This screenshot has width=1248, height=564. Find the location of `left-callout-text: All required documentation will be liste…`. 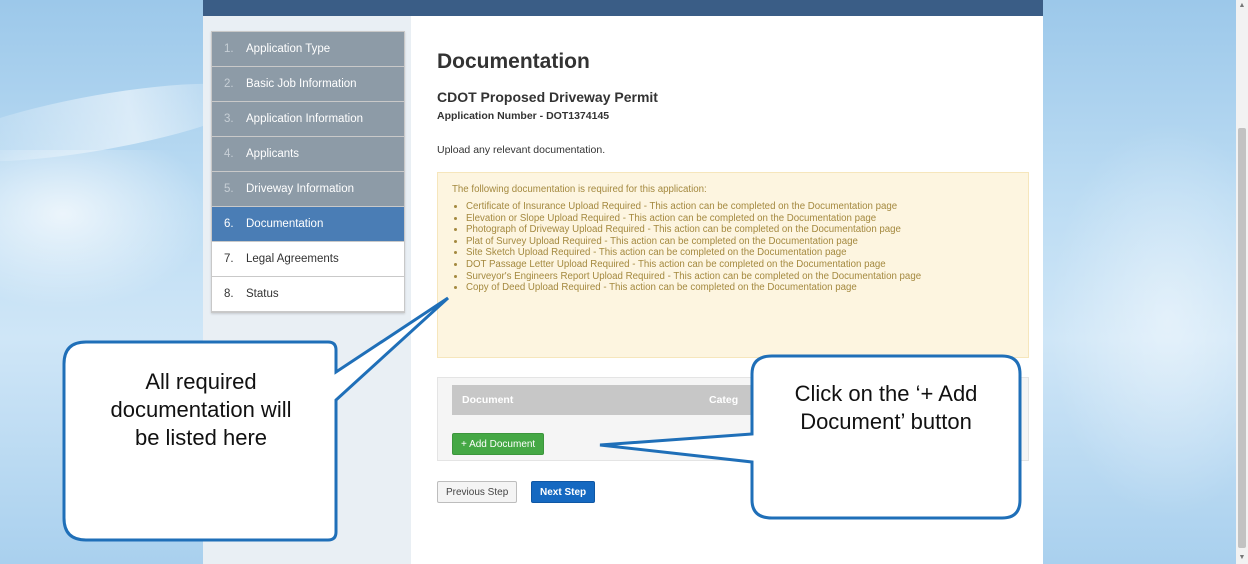

left-callout-text: All required documentation will be liste… is located at coordinates (201, 409).